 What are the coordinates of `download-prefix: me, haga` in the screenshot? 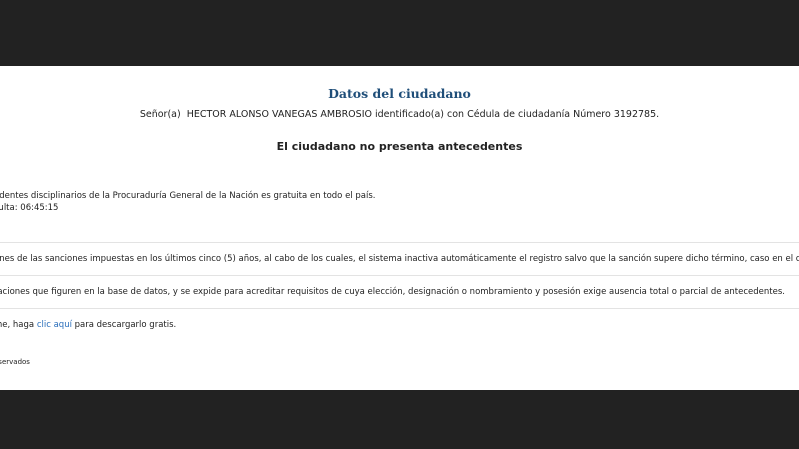 It's located at (17, 325).